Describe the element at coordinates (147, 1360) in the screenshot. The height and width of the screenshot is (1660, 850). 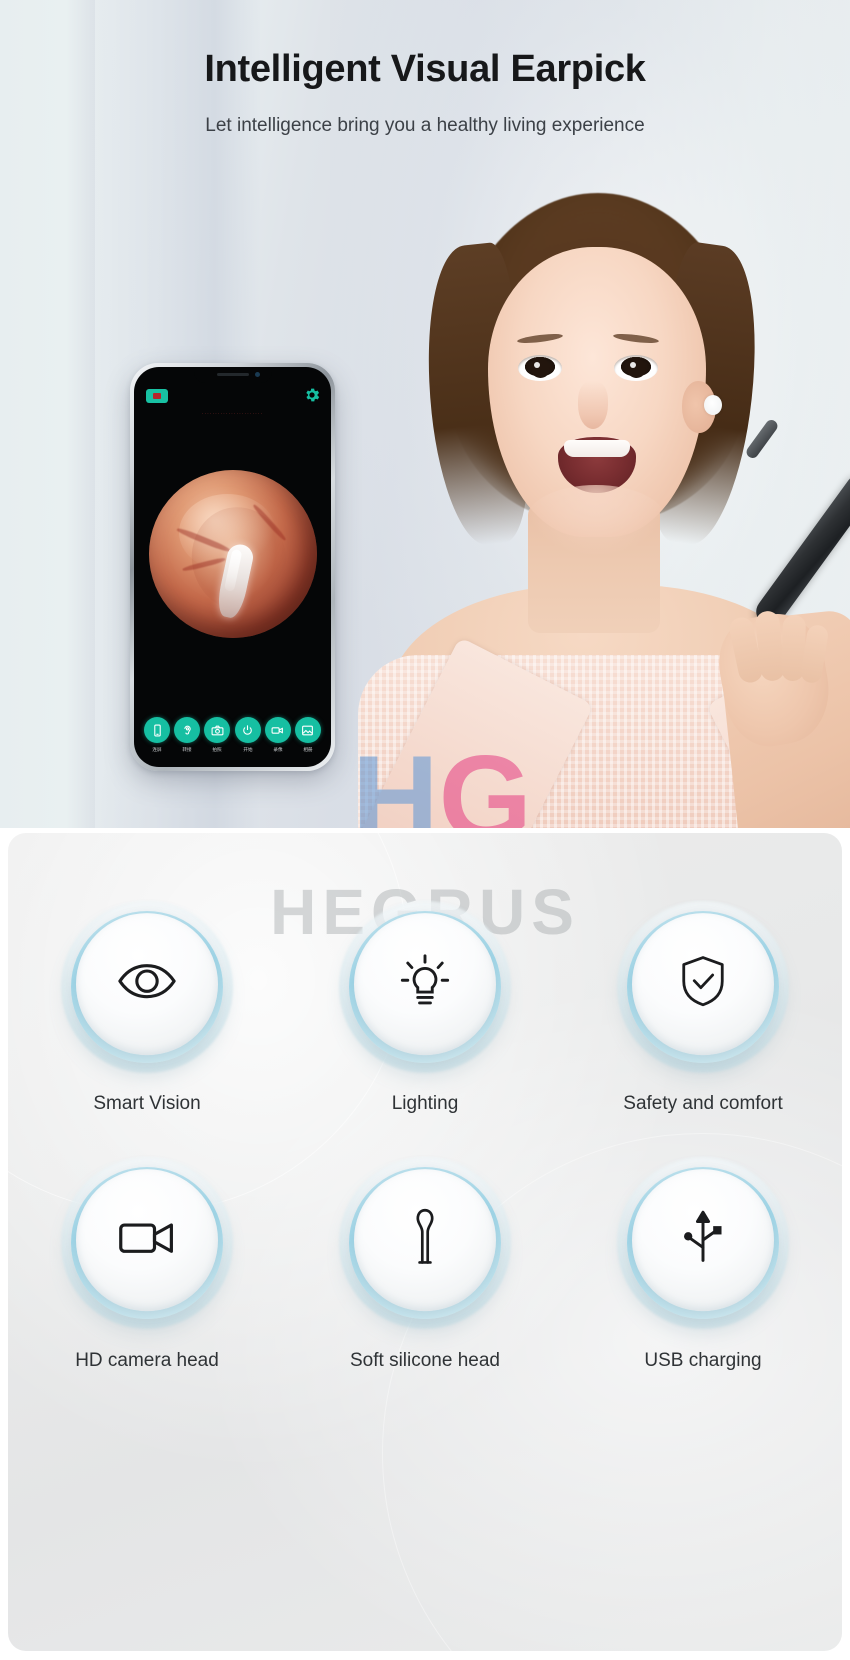
I see `feature-label: HD camera head` at that location.